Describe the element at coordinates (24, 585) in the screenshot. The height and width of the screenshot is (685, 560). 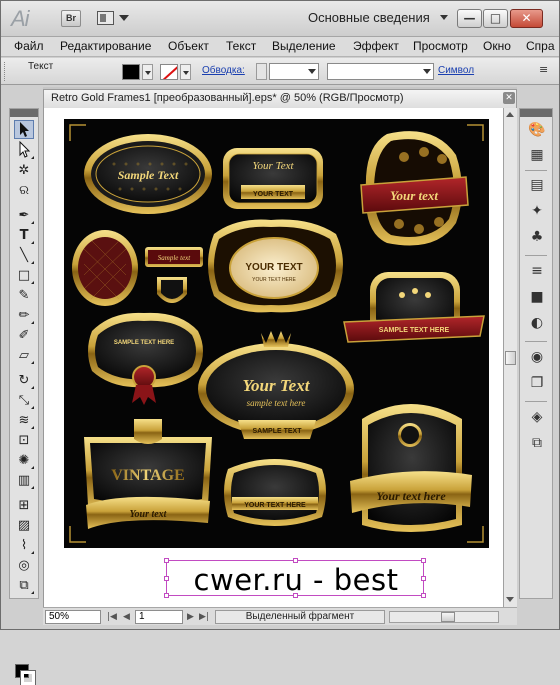
I see `artboard-tool-icon: ⧉` at that location.